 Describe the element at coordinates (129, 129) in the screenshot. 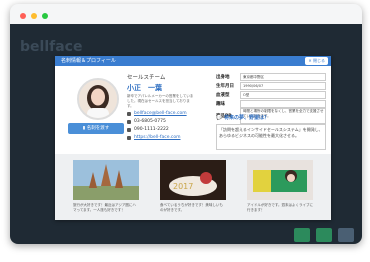

I see `mobile-icon` at that location.